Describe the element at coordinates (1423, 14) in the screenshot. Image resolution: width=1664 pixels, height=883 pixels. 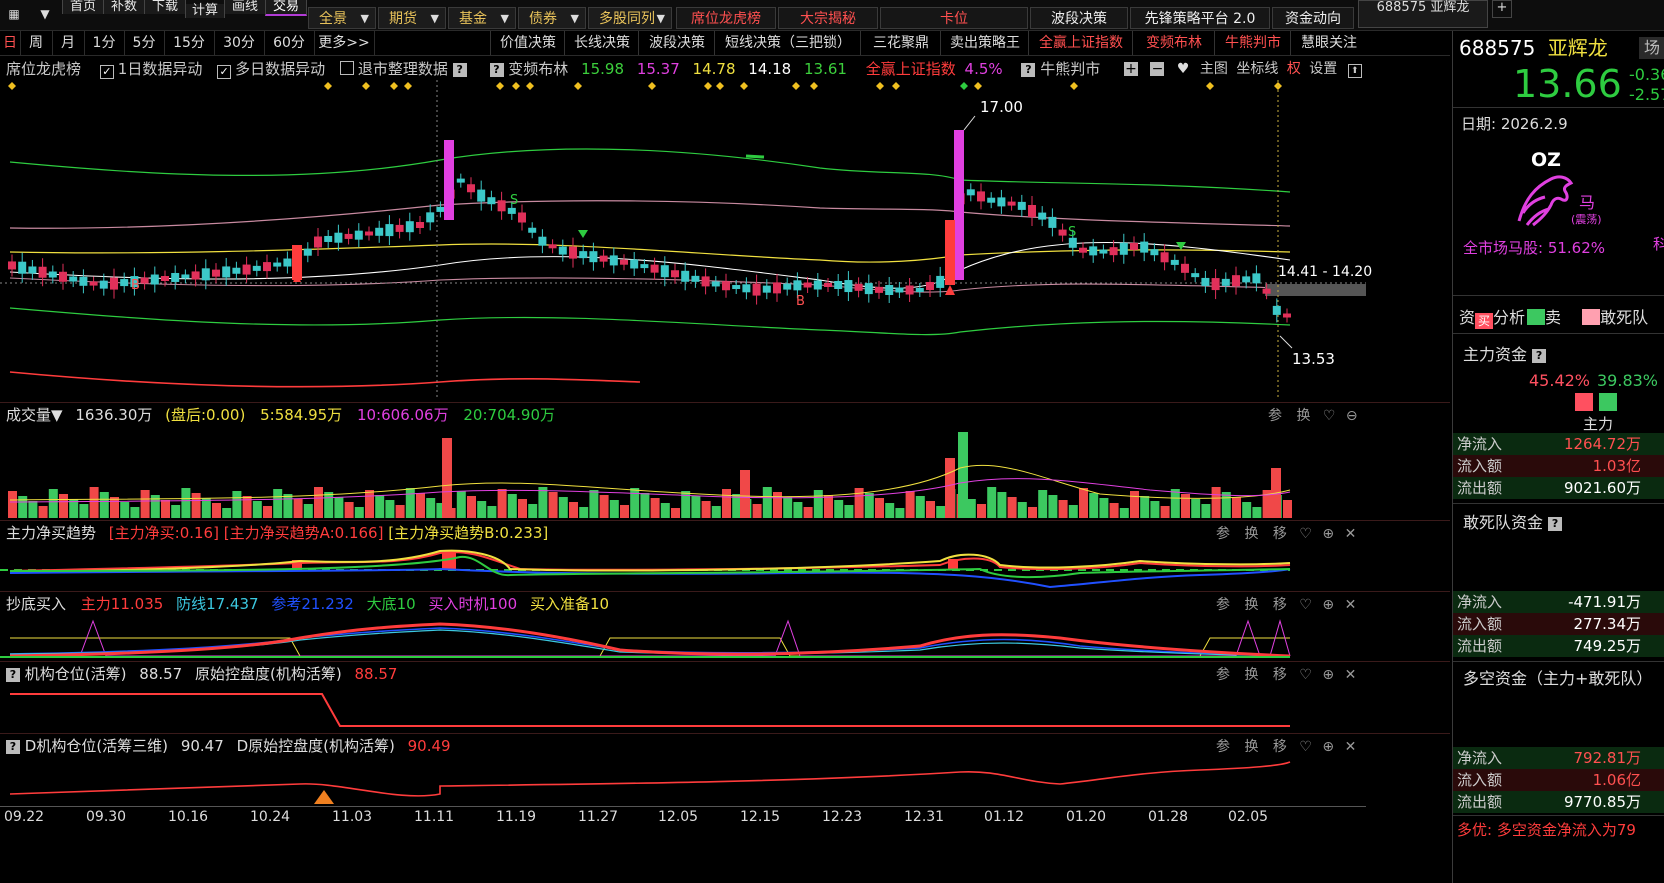
I see `active-tab: 688575 亚辉龙` at that location.